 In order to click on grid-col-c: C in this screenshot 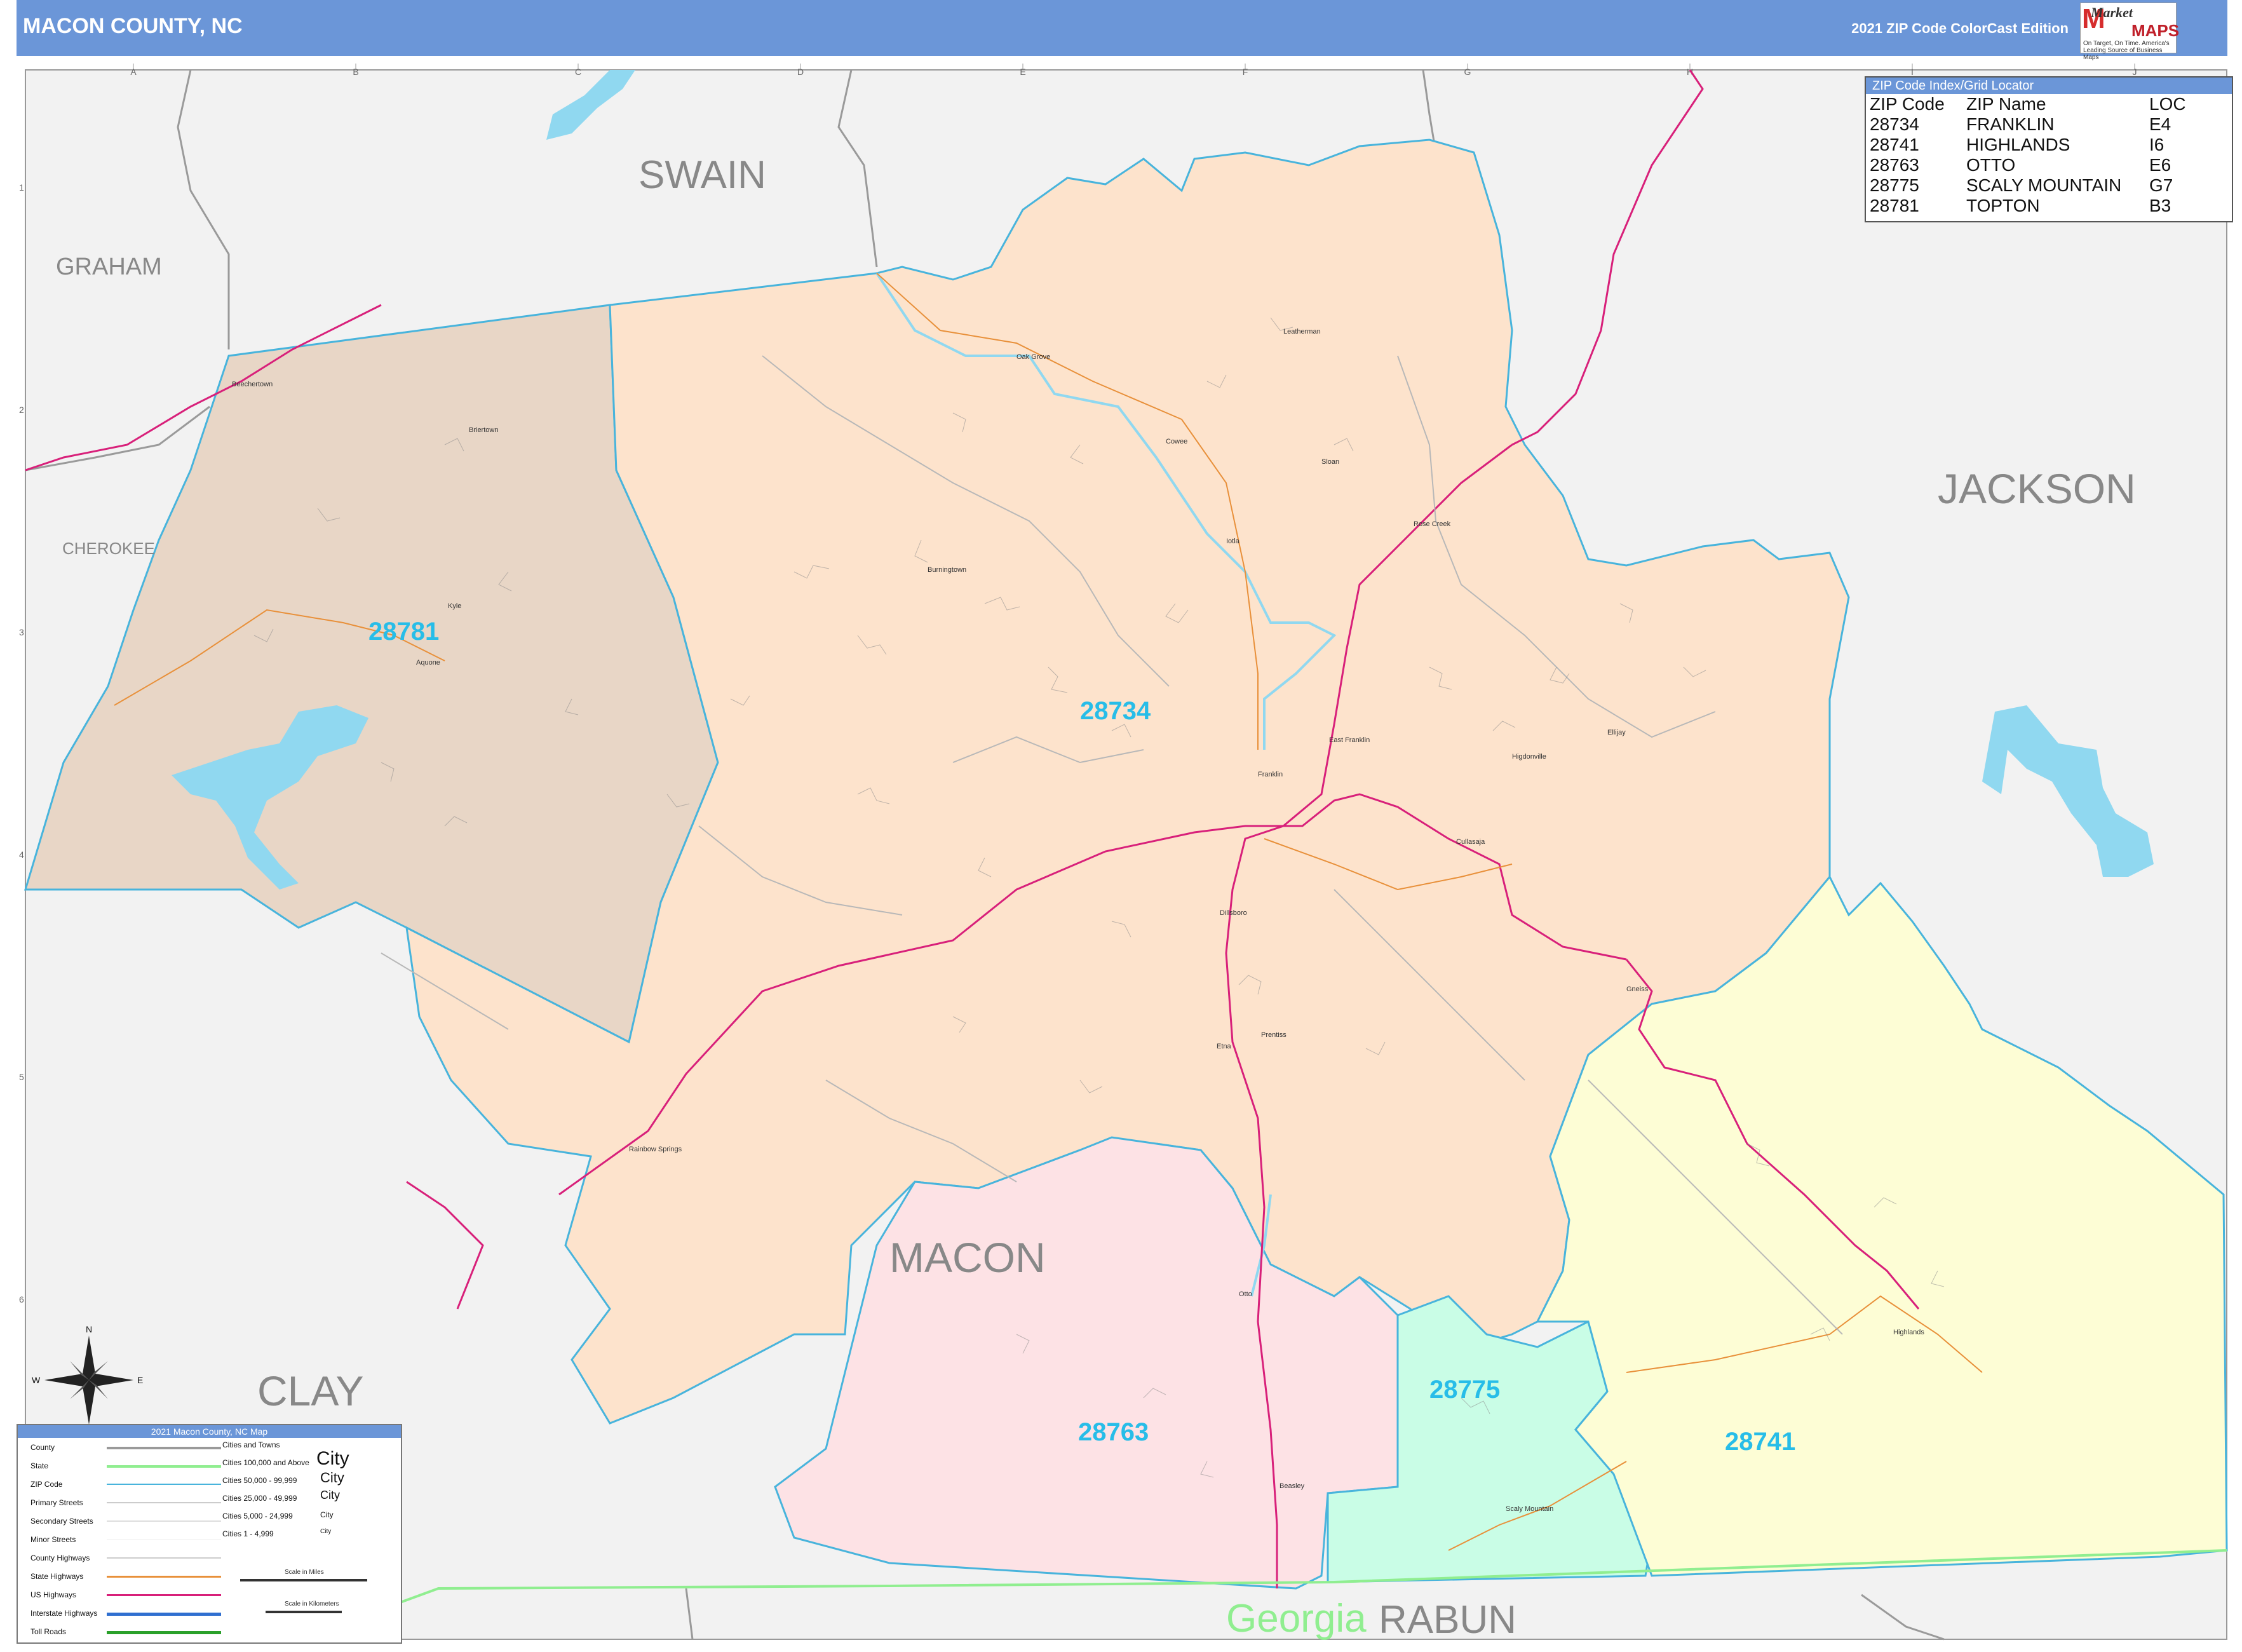, I will do `click(578, 72)`.